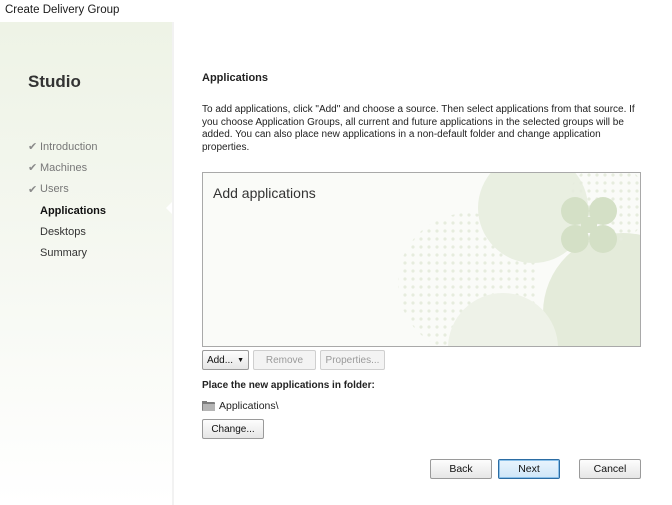 This screenshot has width=672, height=505. I want to click on applications-placeholder: Add applications, so click(264, 193).